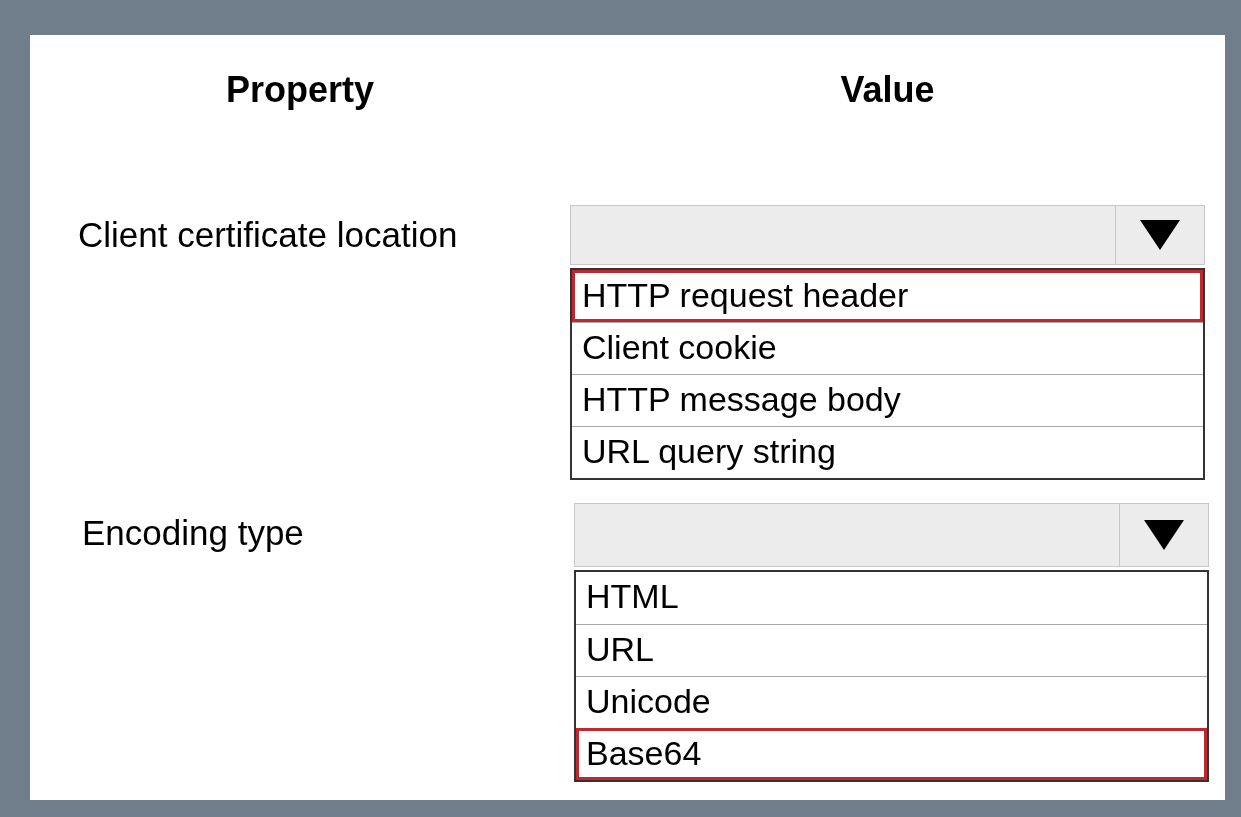  I want to click on property-label: Client certificate location, so click(268, 235).